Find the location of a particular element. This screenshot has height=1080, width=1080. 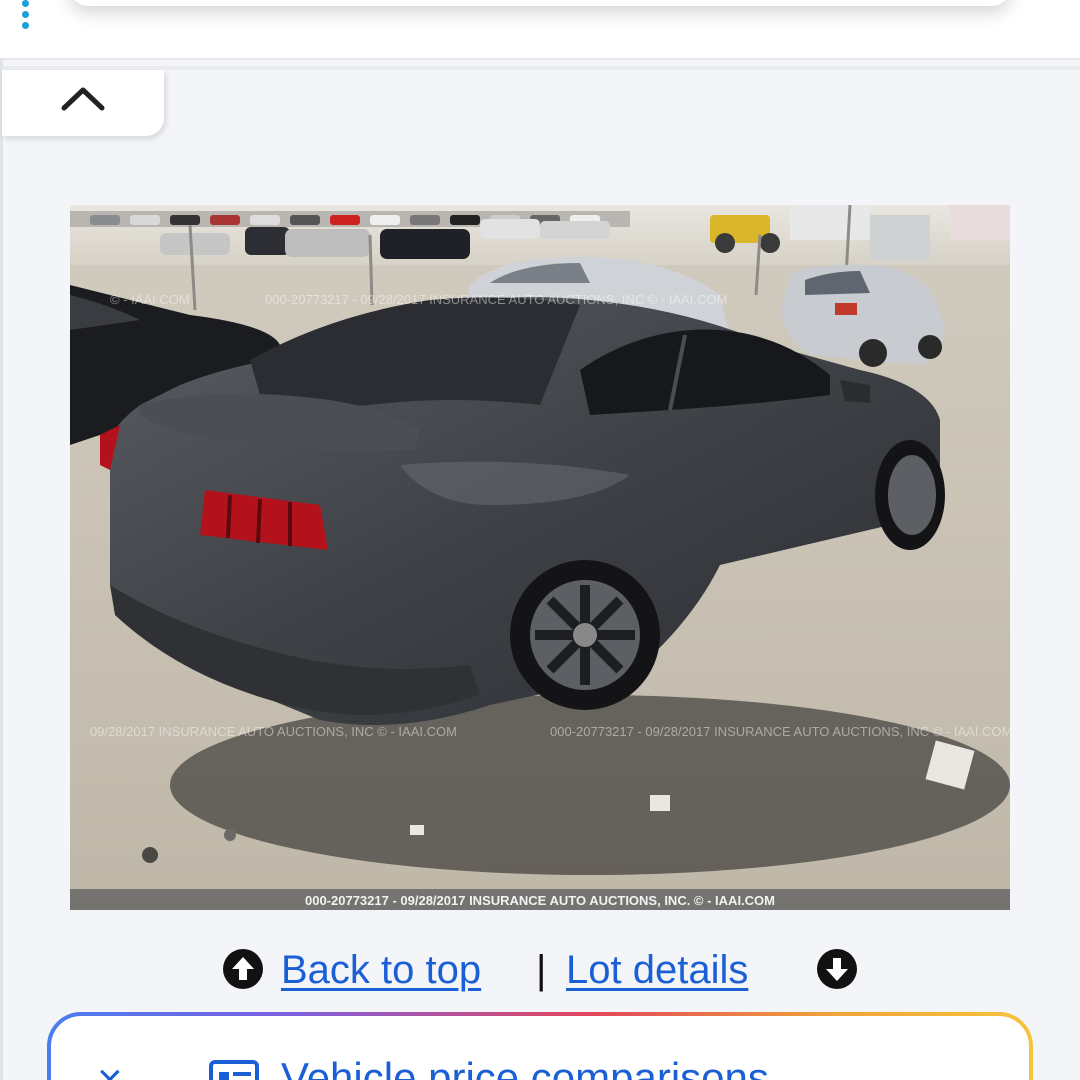

vertical-dots-icon is located at coordinates (25, 17).